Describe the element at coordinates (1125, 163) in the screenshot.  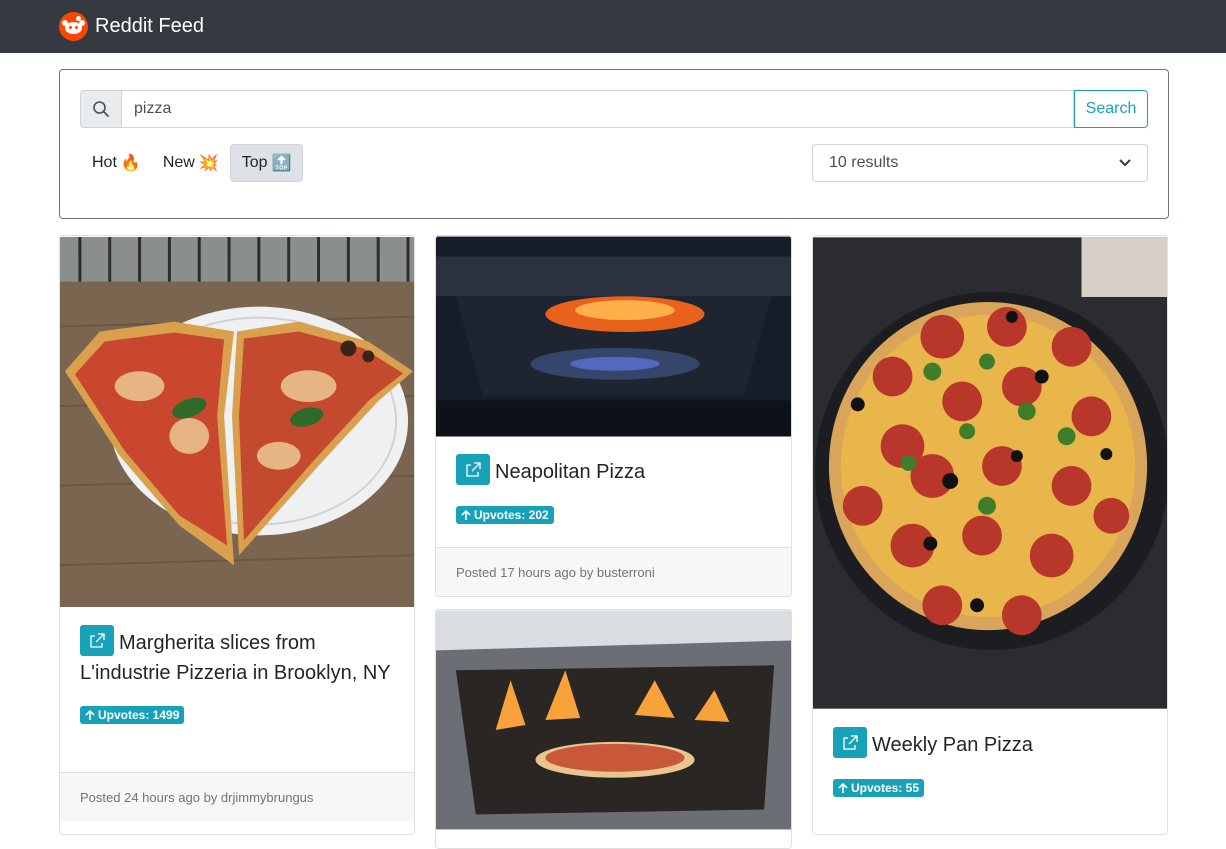
I see `chevron-down-icon` at that location.